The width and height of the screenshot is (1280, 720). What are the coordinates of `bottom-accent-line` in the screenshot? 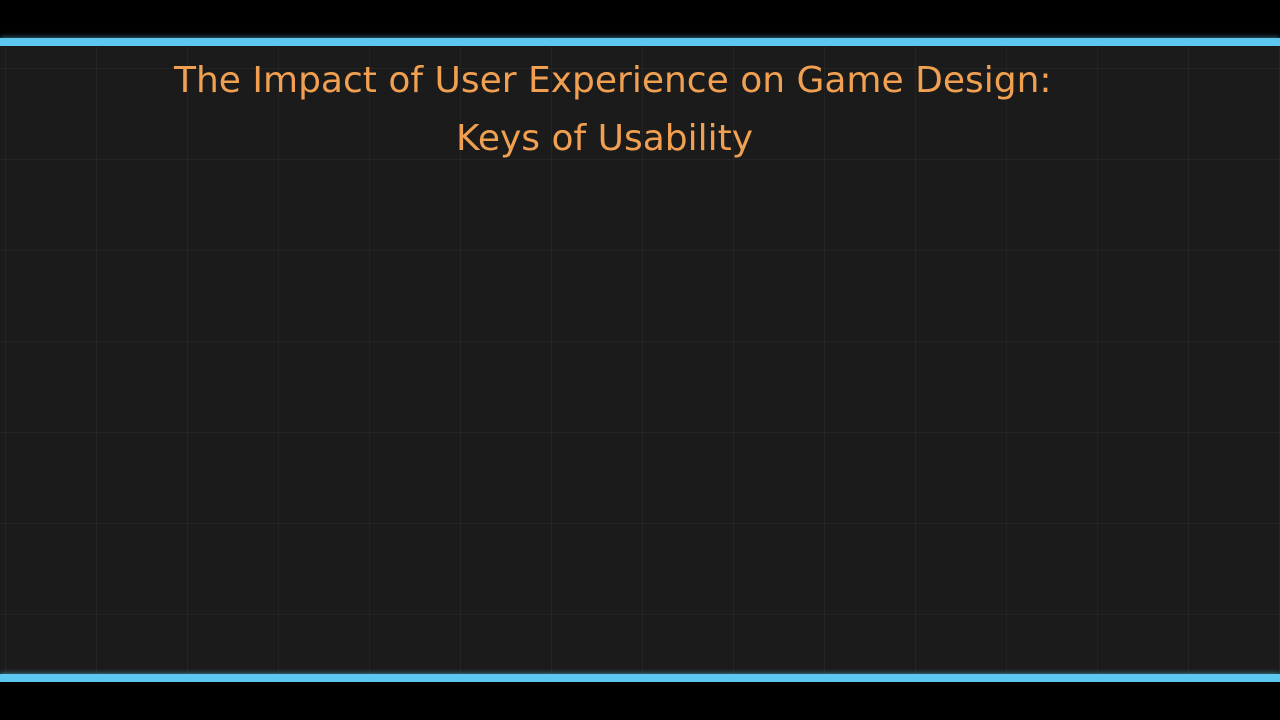 It's located at (640, 678).